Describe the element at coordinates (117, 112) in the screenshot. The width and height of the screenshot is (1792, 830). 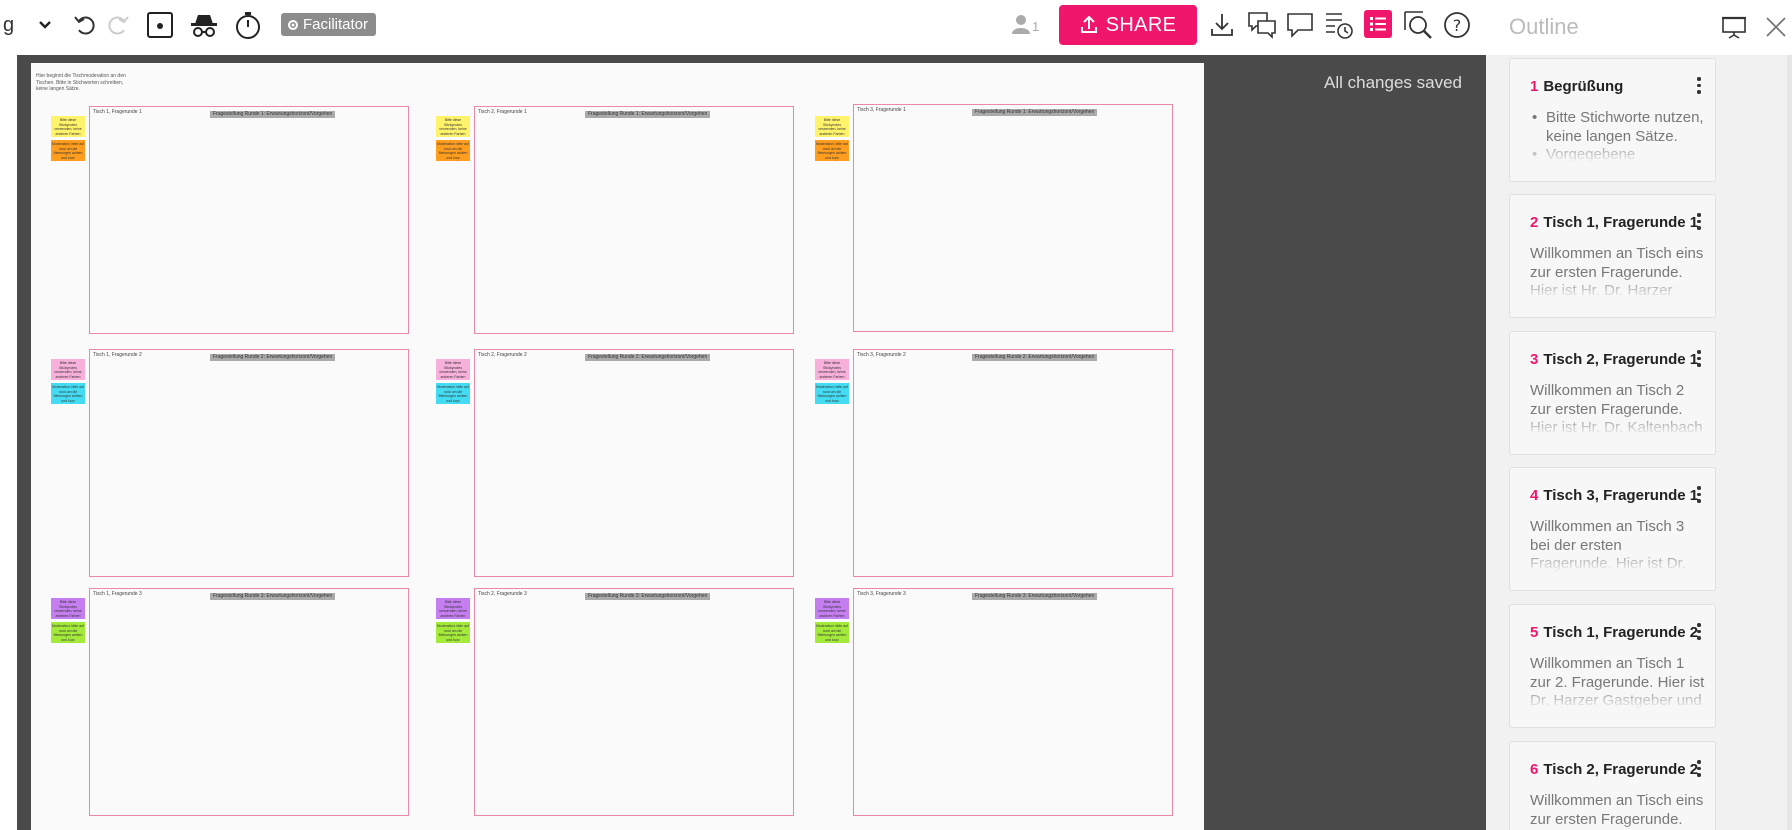
I see `frame-title: Tisch 1, Fragerunde 1` at that location.